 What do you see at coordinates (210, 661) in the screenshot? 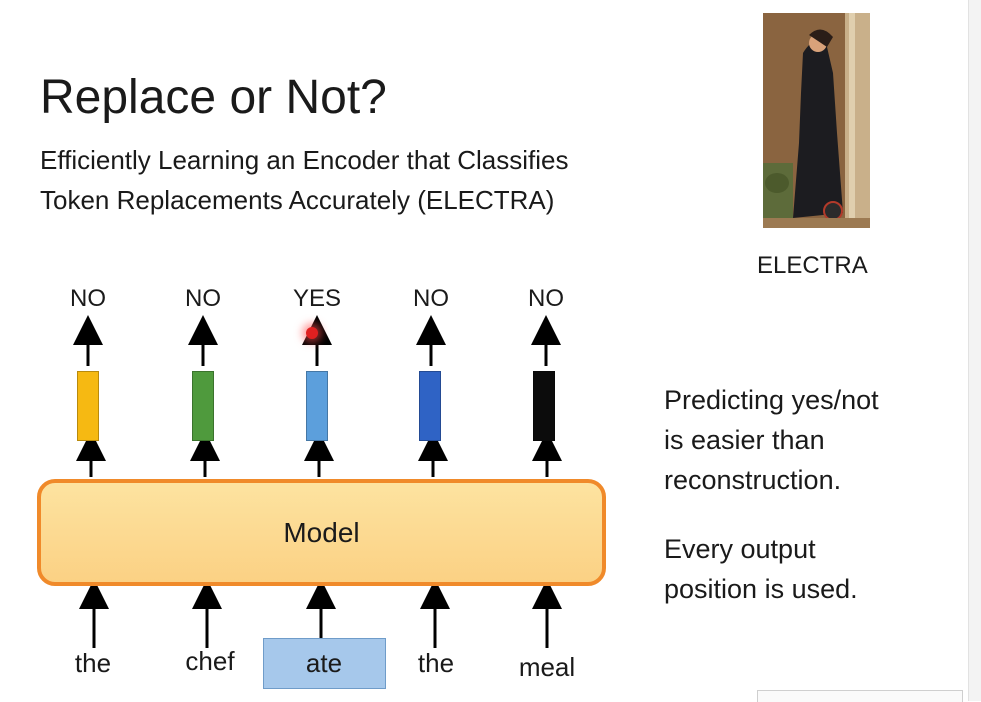
I see `input-token-2: chef` at bounding box center [210, 661].